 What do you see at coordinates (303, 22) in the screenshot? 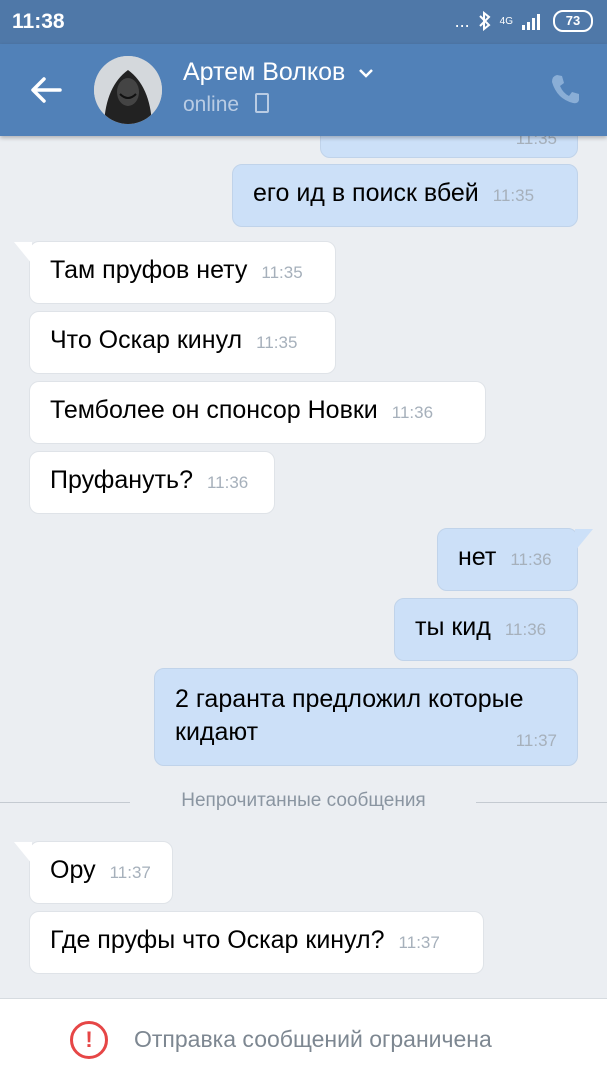
I see `status-bar: 11:38 ... 4G 73` at bounding box center [303, 22].